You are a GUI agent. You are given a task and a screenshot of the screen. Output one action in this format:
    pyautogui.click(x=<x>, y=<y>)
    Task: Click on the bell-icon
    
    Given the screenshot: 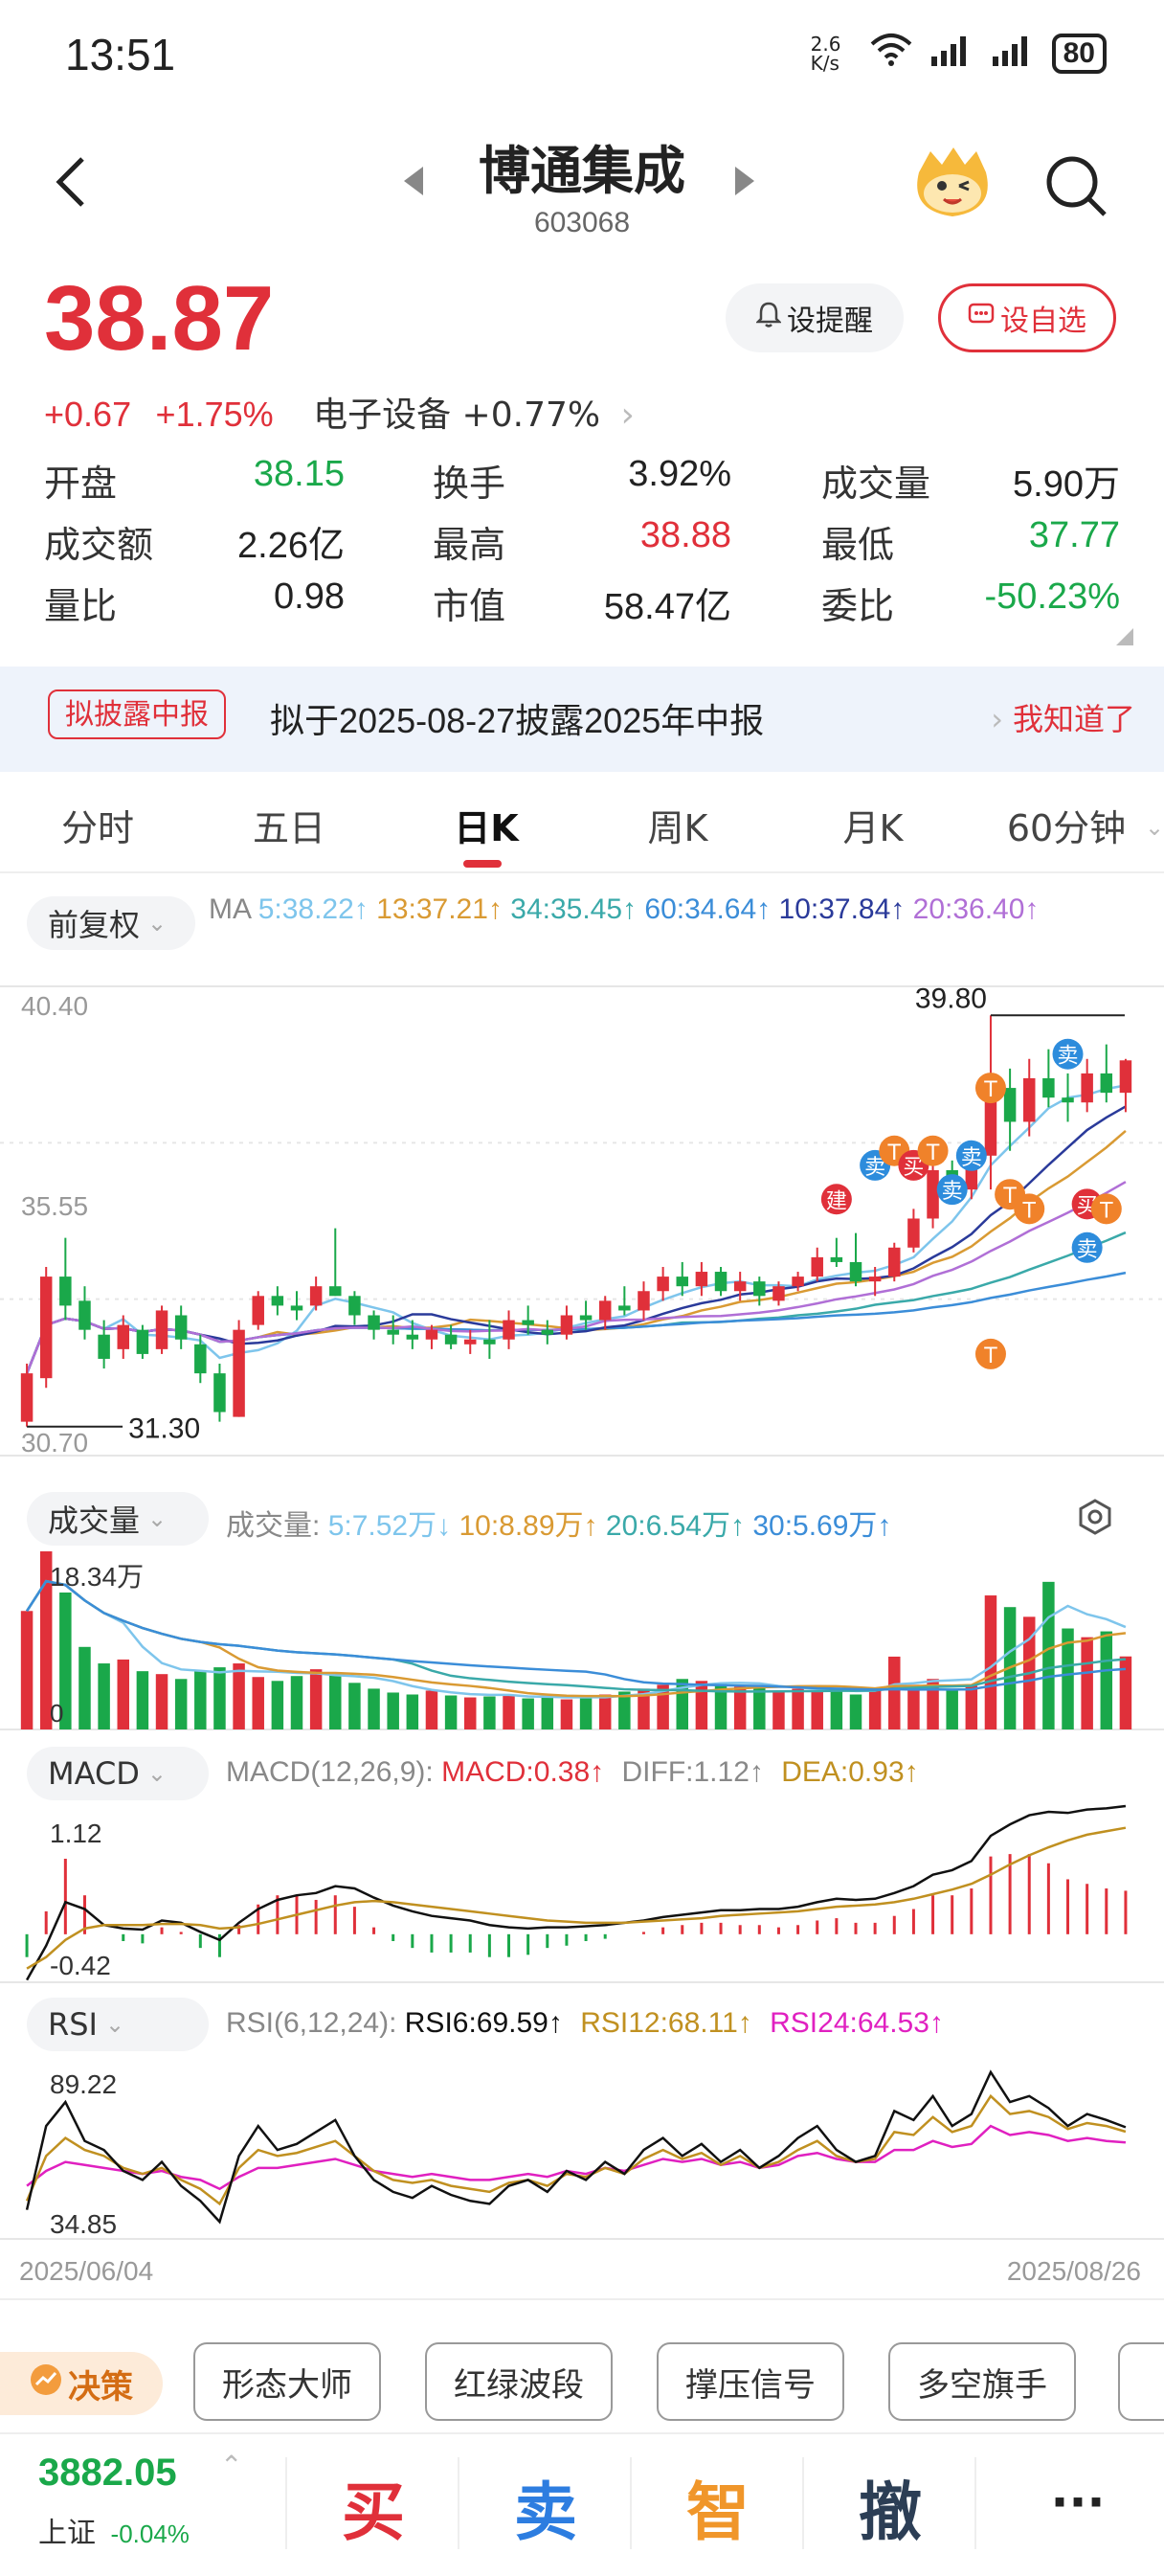 What is the action you would take?
    pyautogui.click(x=768, y=318)
    